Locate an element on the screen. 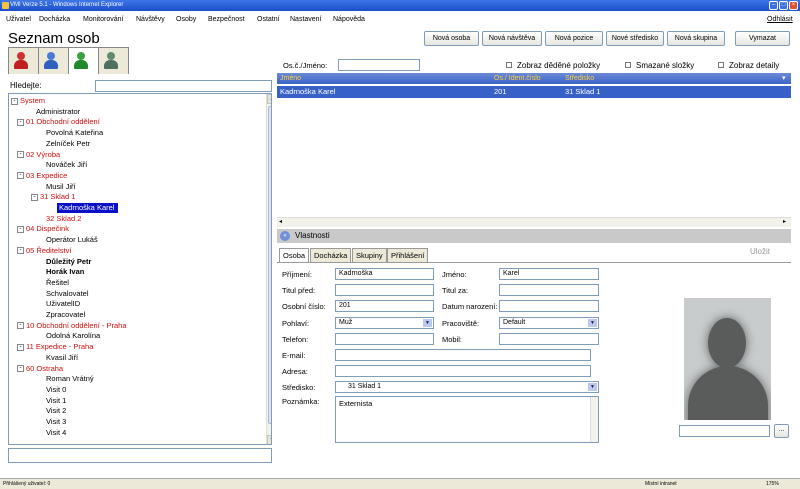 Image resolution: width=800 pixels, height=489 pixels. menu-bezpecnost: Bezpečnost is located at coordinates (226, 19).